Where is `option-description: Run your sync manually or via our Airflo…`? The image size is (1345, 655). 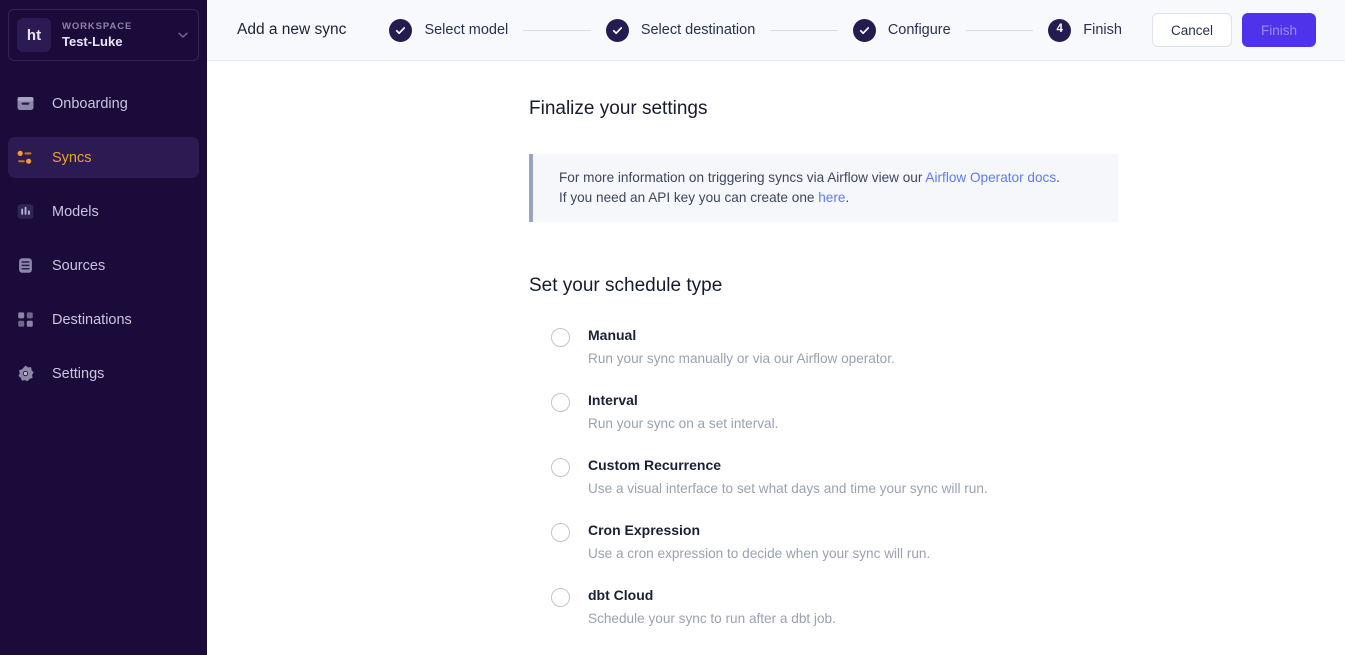 option-description: Run your sync manually or via our Airflo… is located at coordinates (741, 358).